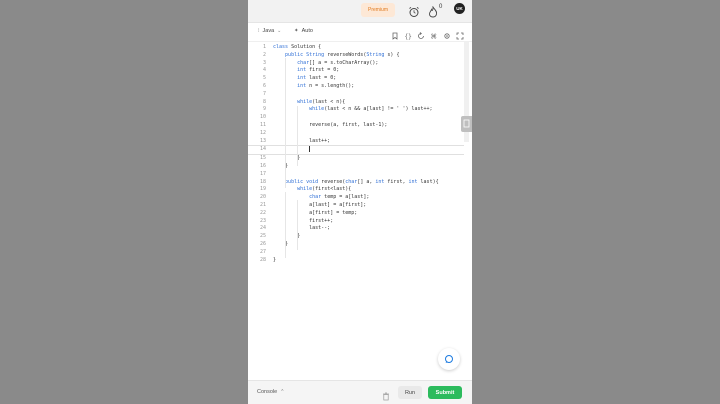 The width and height of the screenshot is (720, 404). I want to click on line-number: 19, so click(262, 189).